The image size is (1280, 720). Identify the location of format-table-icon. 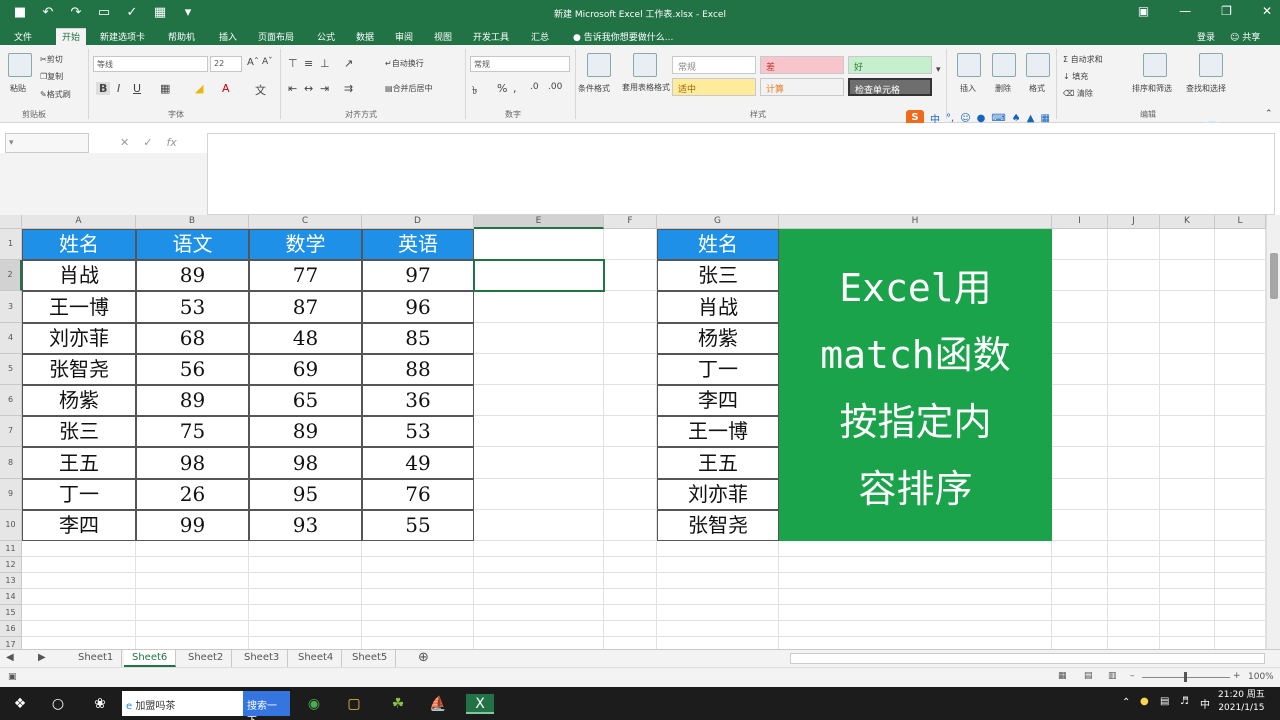
(645, 65).